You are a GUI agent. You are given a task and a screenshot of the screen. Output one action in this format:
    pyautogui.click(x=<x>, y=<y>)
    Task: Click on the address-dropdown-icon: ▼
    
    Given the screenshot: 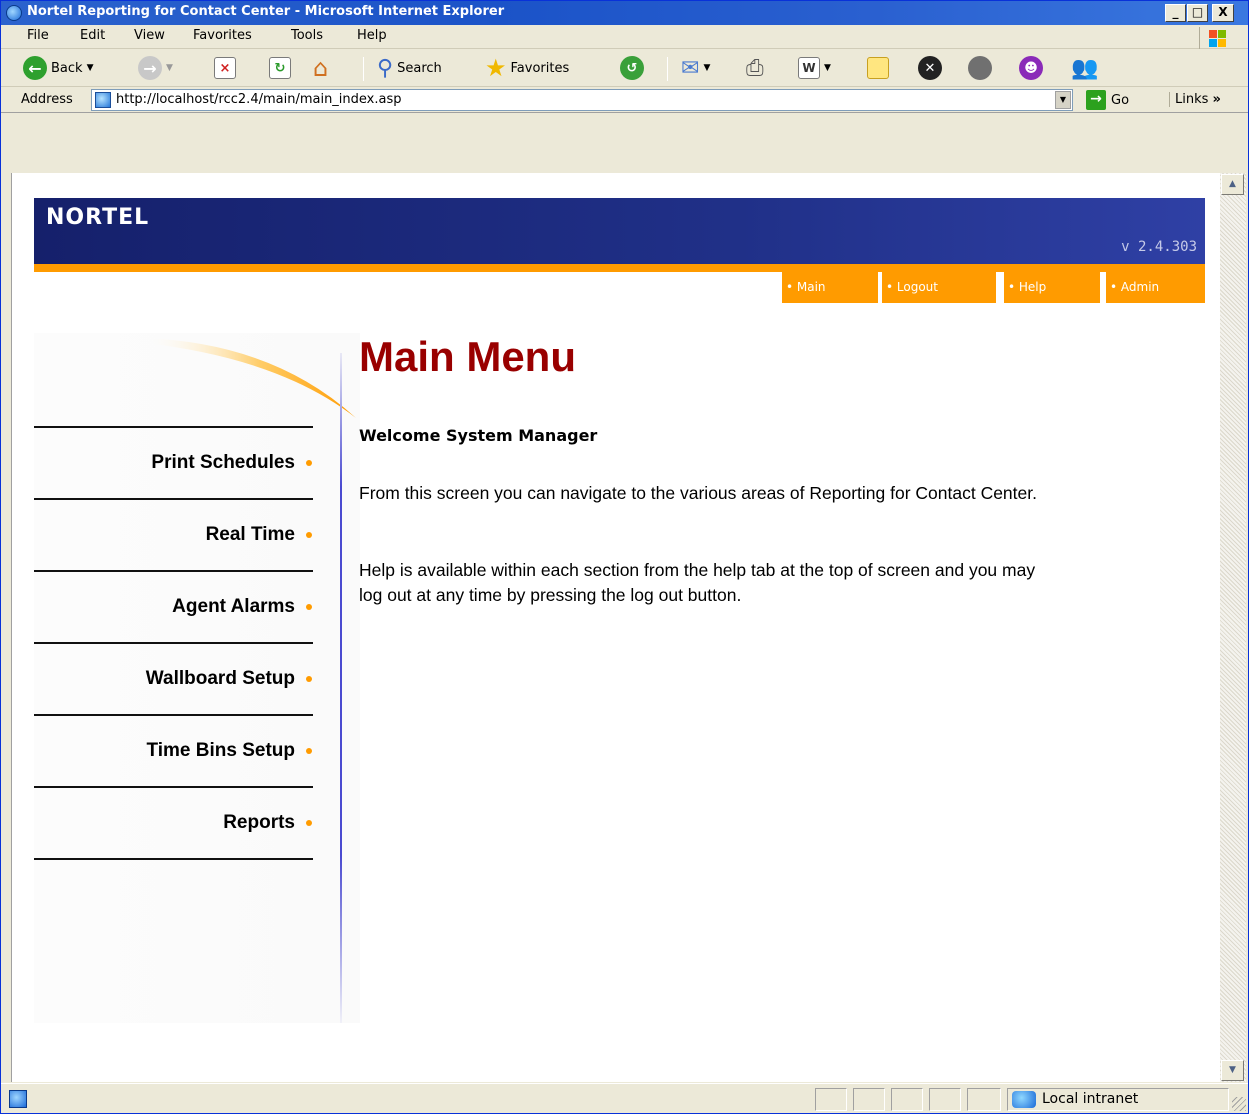 What is the action you would take?
    pyautogui.click(x=1063, y=100)
    